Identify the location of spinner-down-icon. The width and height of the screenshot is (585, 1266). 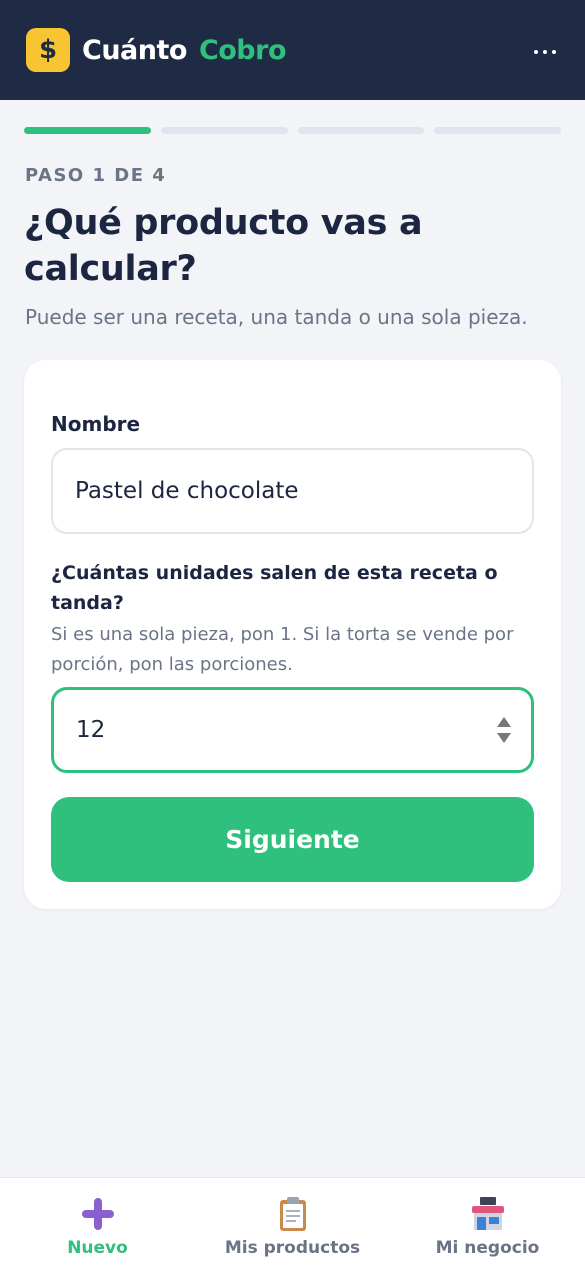
(504, 738).